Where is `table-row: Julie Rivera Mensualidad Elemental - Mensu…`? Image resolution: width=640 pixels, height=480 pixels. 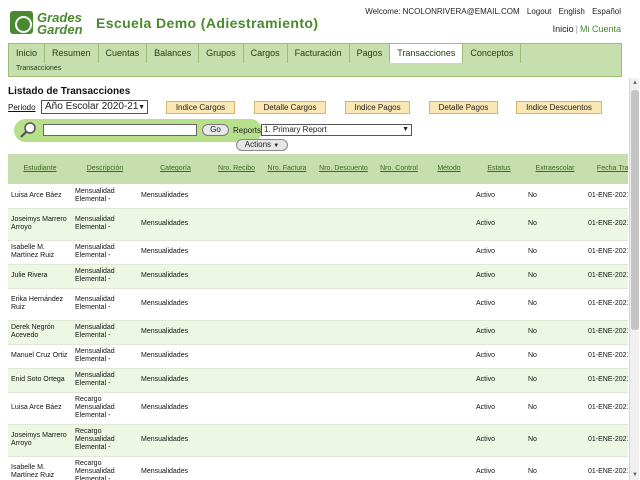
table-row: Julie Rivera Mensualidad Elemental - Mensu… is located at coordinates (318, 276).